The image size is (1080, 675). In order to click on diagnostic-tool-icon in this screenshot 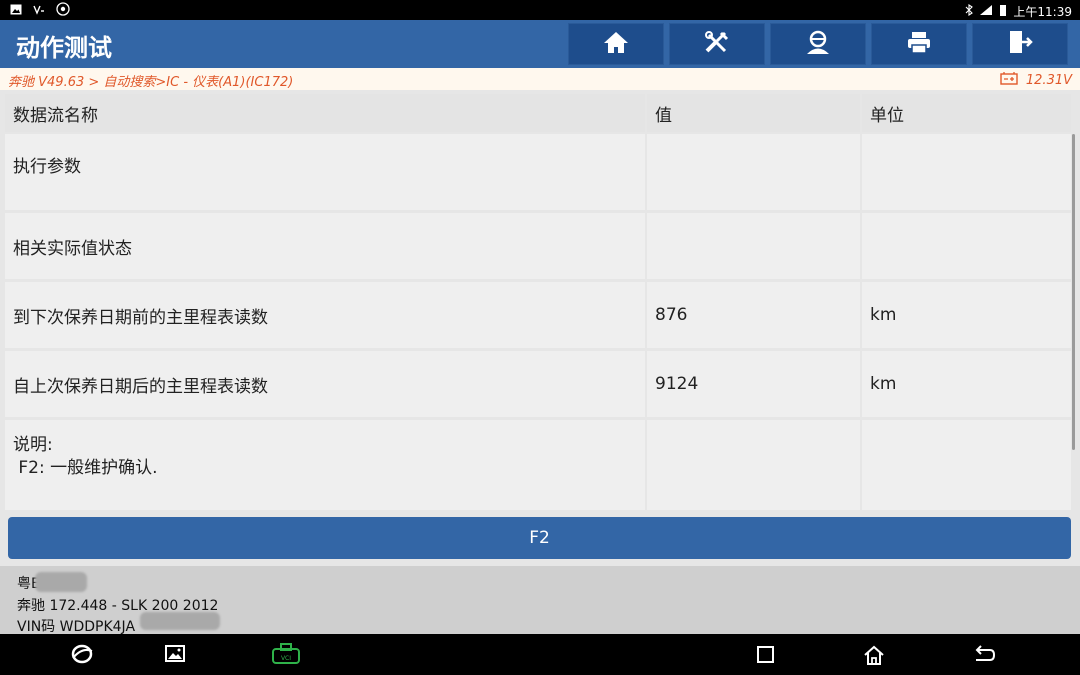, I will do `click(717, 44)`.